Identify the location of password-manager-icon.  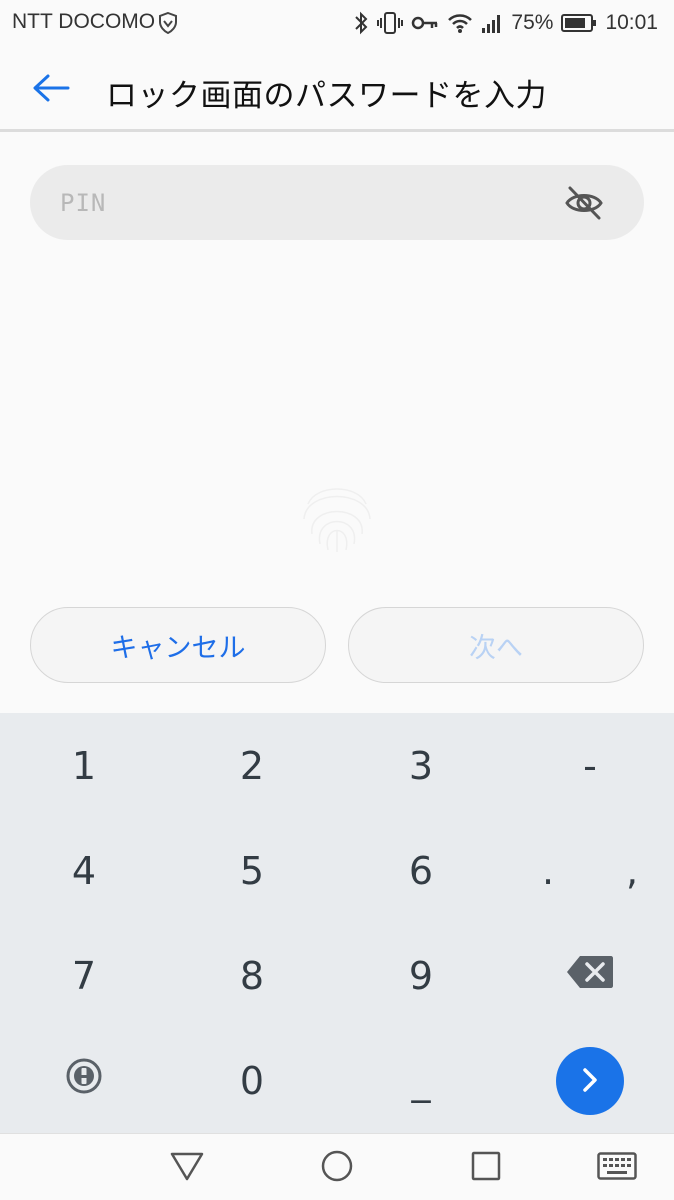
(84, 1080).